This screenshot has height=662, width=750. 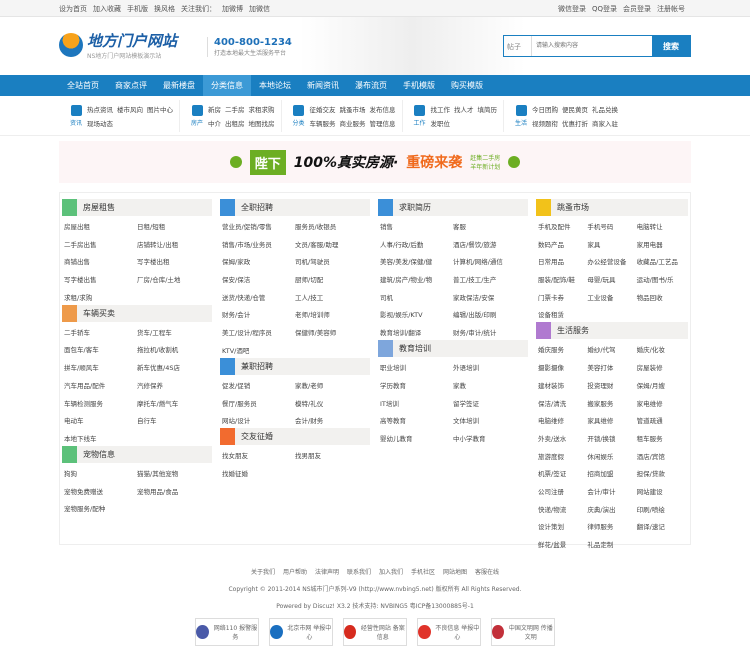 What do you see at coordinates (331, 403) in the screenshot?
I see `category-link: 模特/礼仪` at bounding box center [331, 403].